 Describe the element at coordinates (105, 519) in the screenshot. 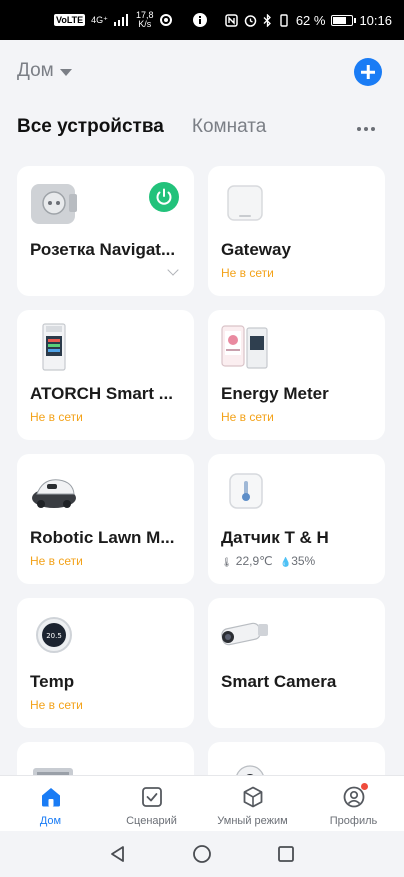

I see `device-card-lawn-mower: Robotic Lawn M... Не в сети` at that location.